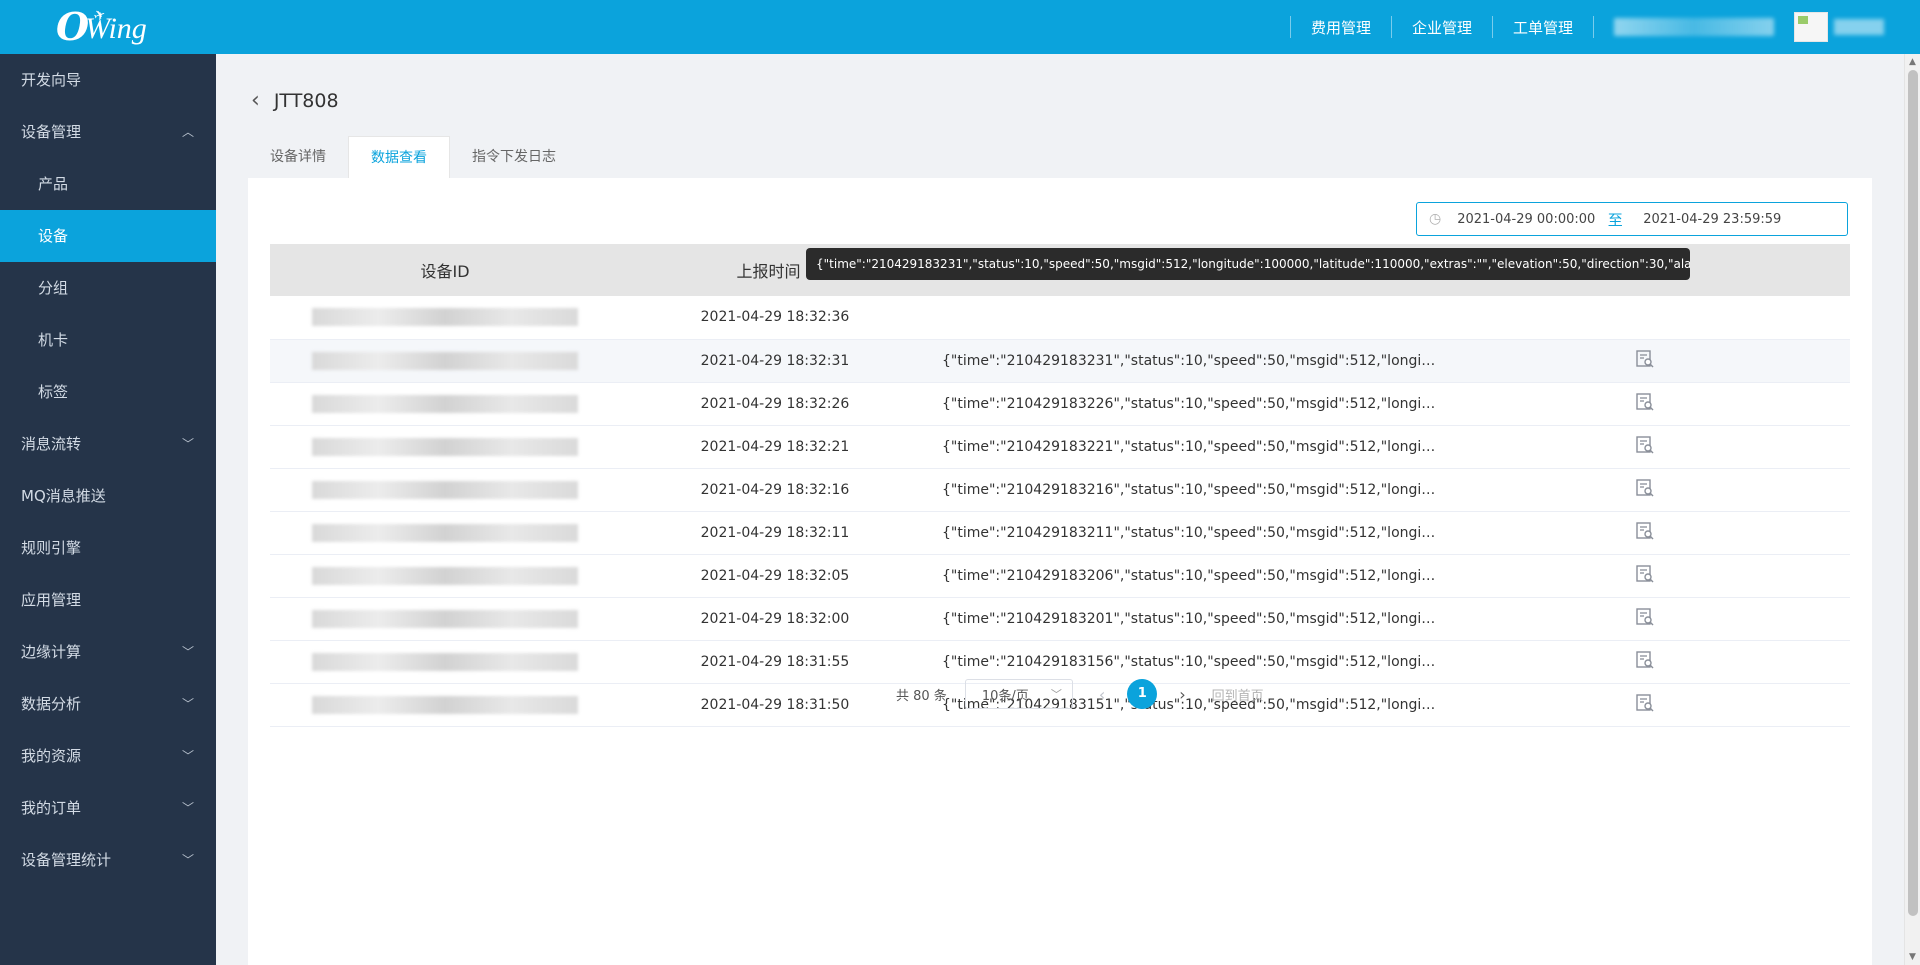  What do you see at coordinates (1005, 696) in the screenshot?
I see `page-size-value: 10条/页` at bounding box center [1005, 696].